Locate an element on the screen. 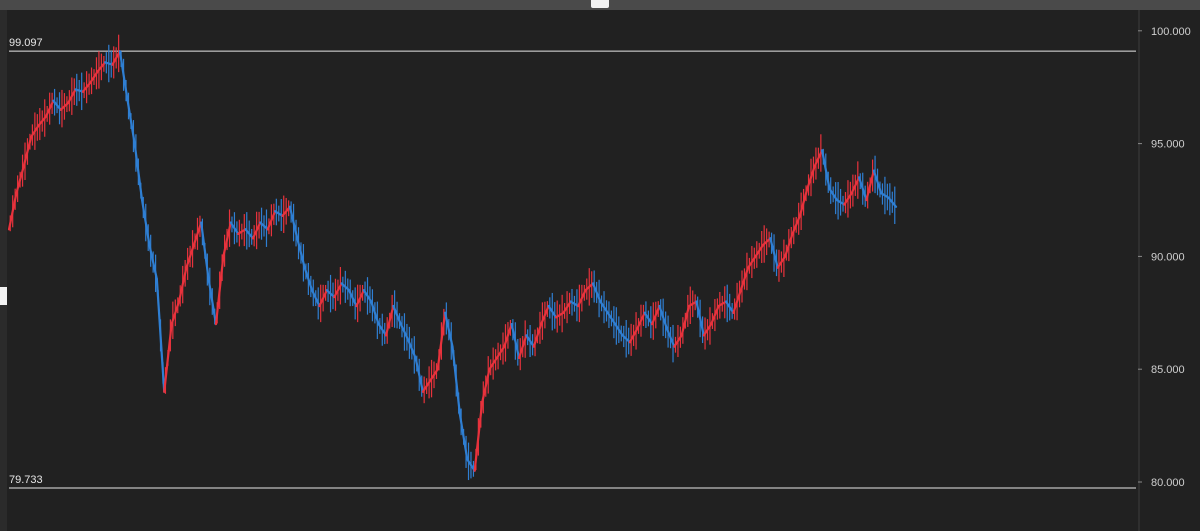  left-resize-handle is located at coordinates (3, 296).